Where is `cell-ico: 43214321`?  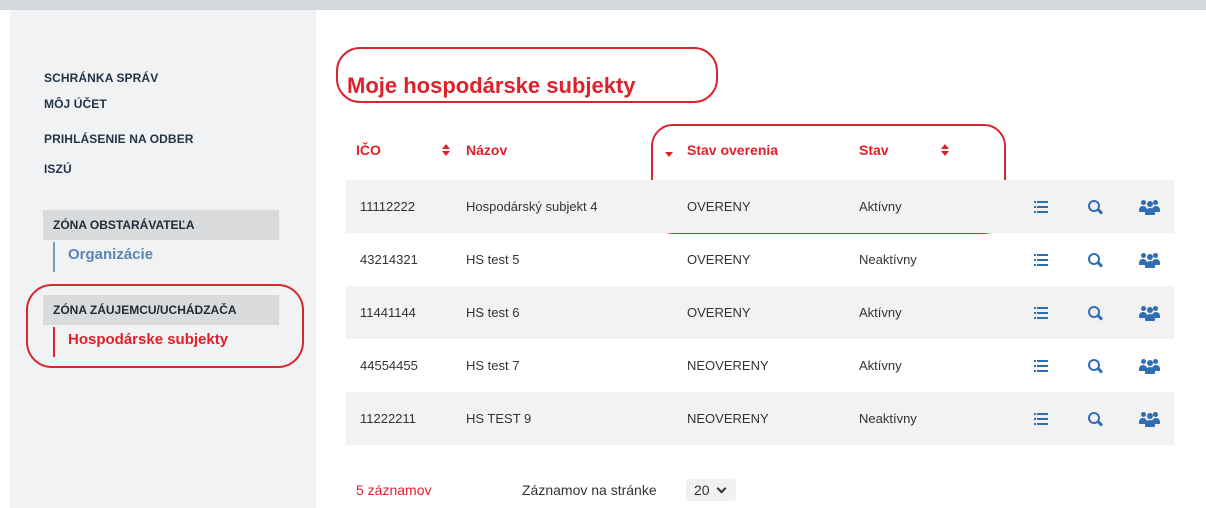
cell-ico: 43214321 is located at coordinates (389, 259).